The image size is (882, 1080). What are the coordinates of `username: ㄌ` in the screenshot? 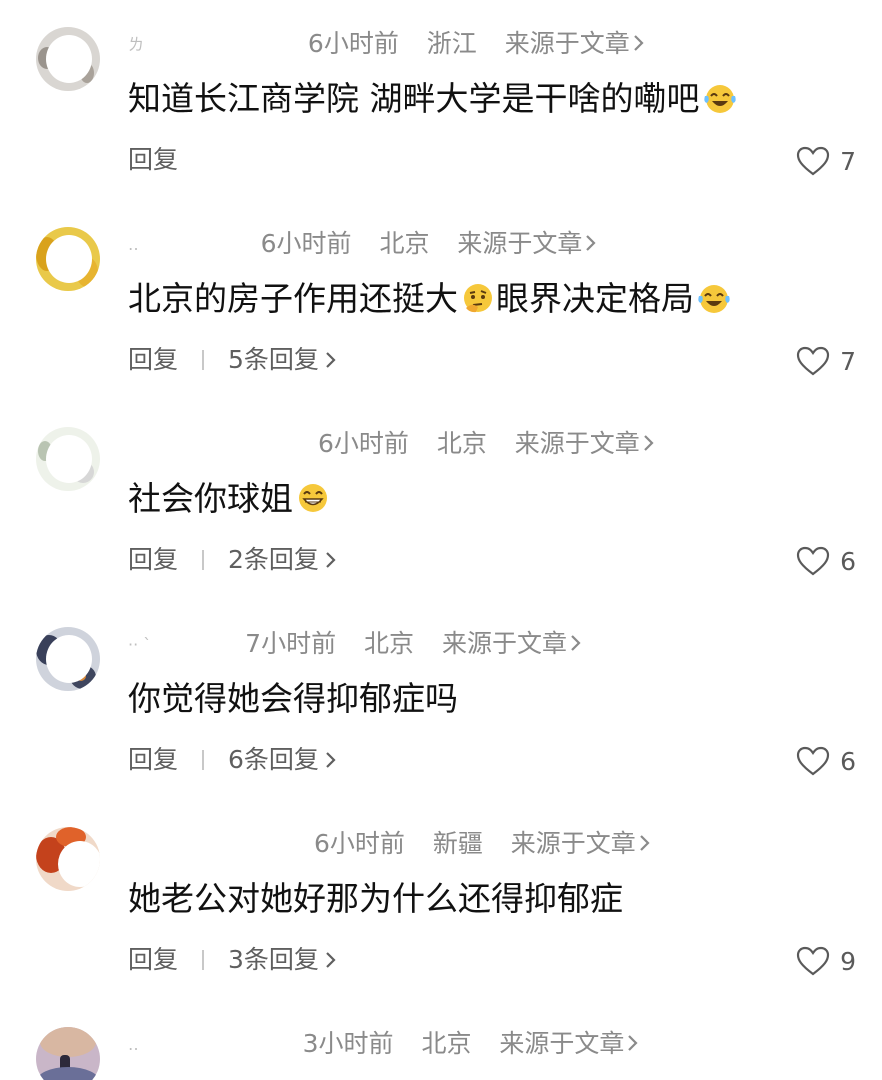 It's located at (136, 44).